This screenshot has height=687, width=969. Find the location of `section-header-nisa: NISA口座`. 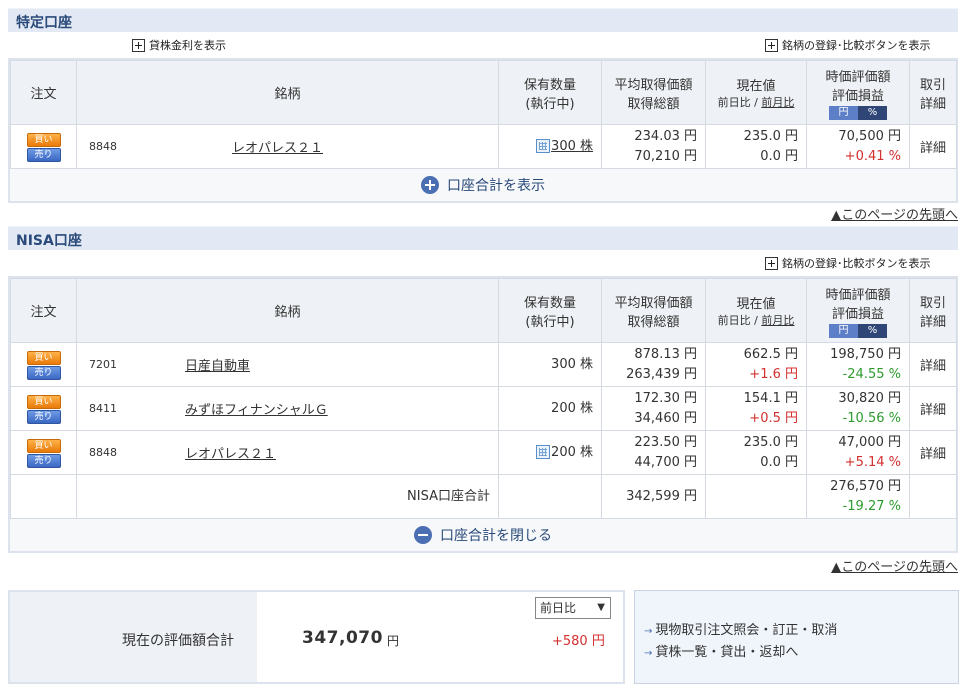

section-header-nisa: NISA口座 is located at coordinates (483, 238).